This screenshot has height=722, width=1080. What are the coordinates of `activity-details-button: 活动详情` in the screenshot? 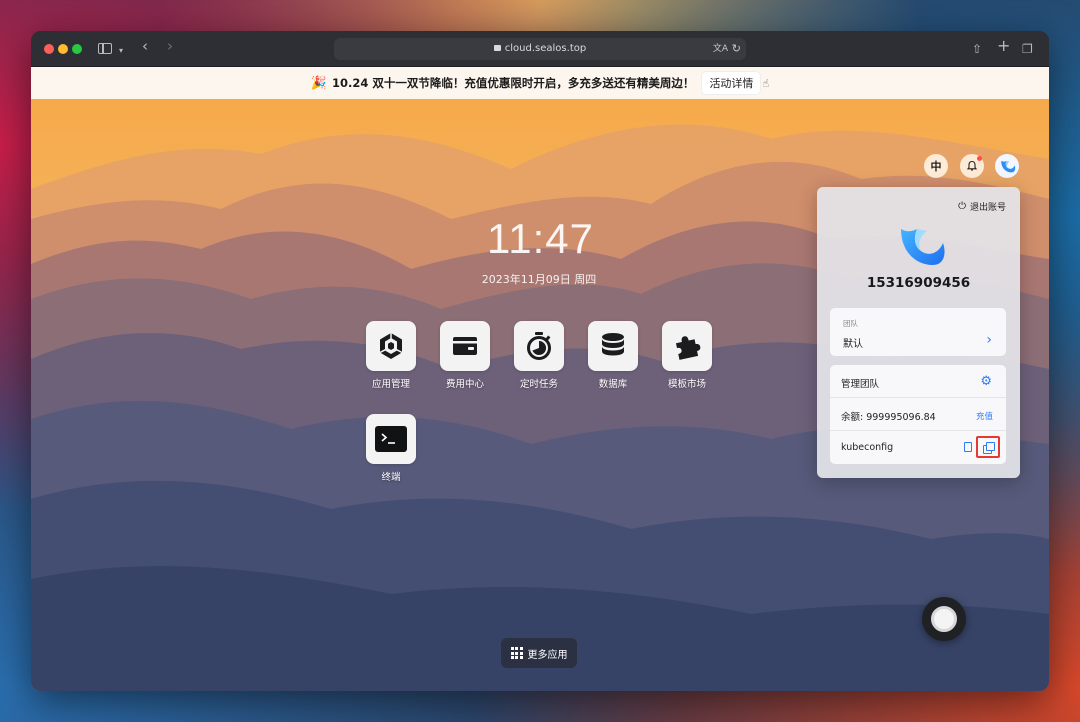 It's located at (731, 83).